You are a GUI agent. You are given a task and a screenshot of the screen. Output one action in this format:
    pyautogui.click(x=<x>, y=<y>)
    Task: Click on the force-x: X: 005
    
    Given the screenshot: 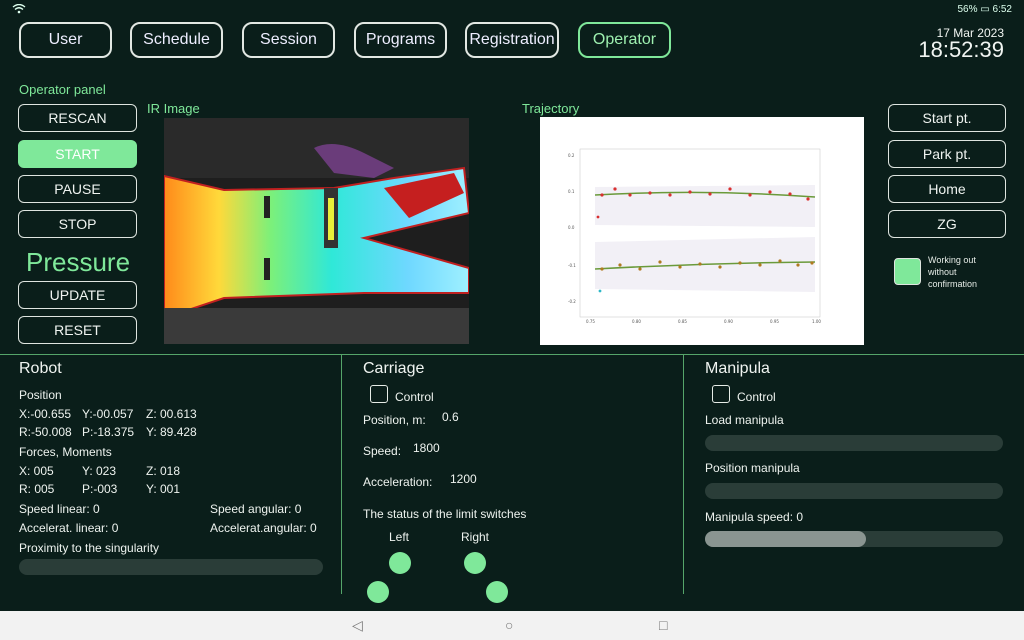 What is the action you would take?
    pyautogui.click(x=36, y=471)
    